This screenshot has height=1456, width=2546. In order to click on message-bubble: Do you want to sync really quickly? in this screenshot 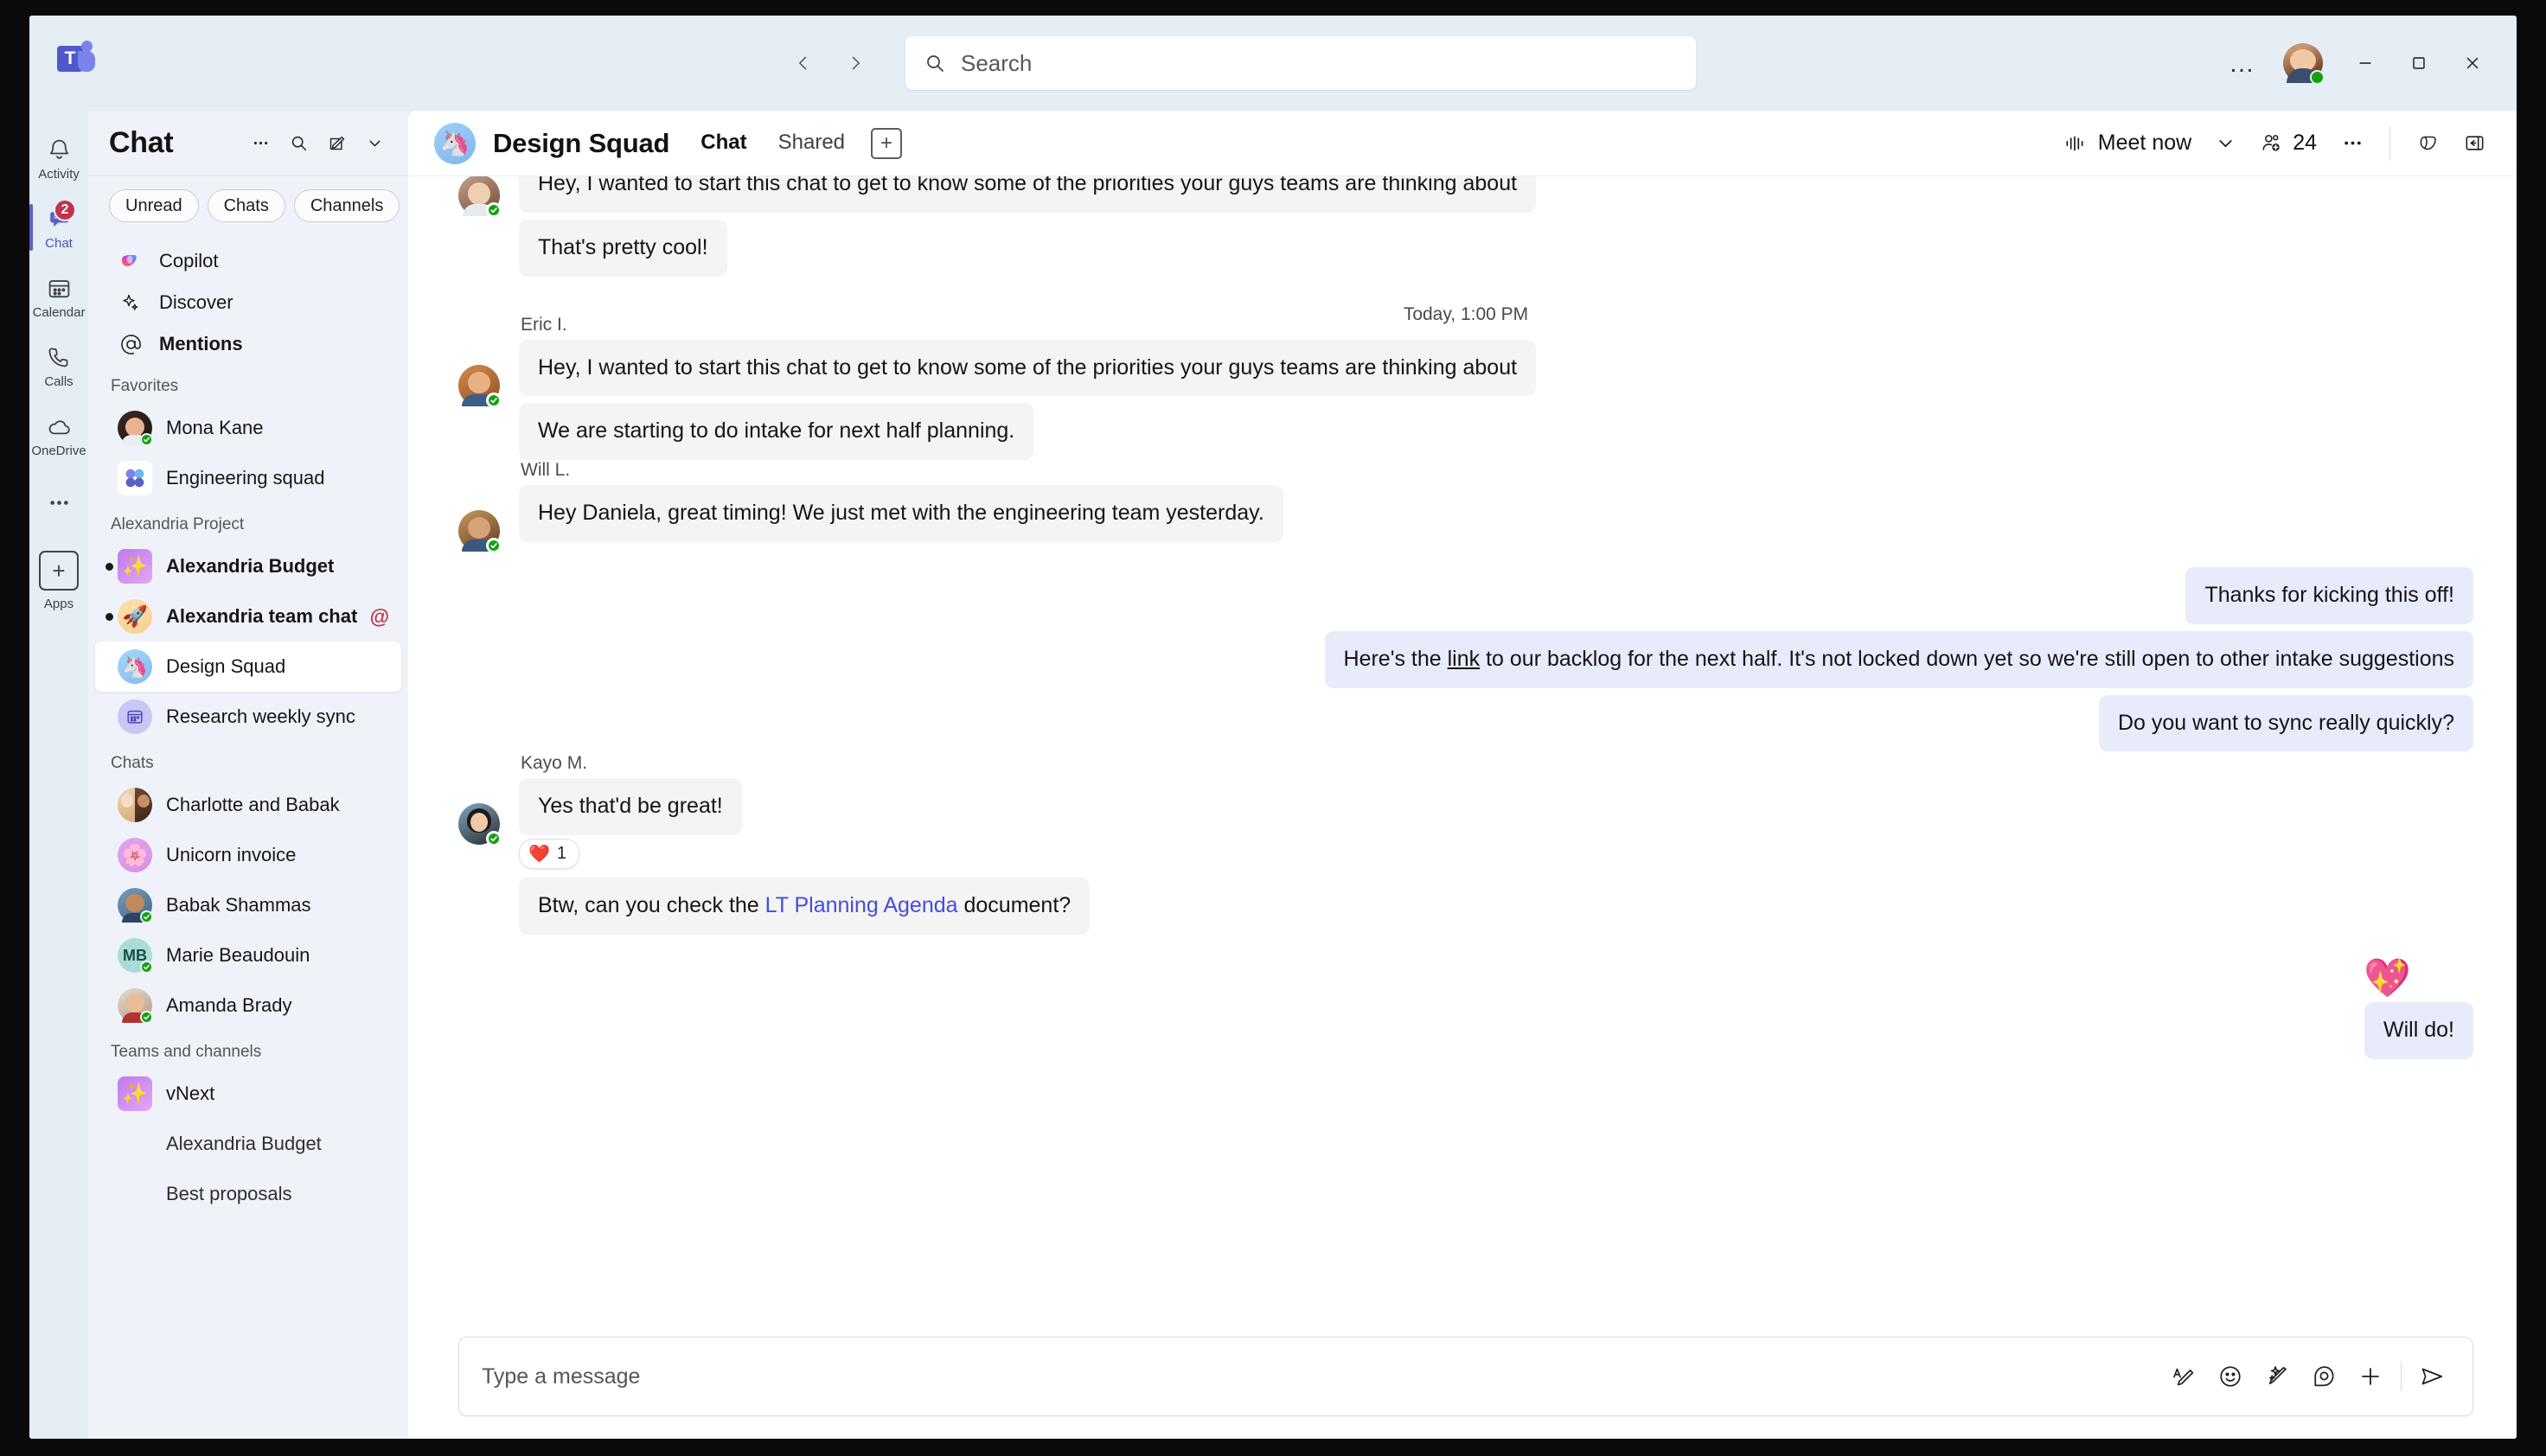, I will do `click(2286, 723)`.